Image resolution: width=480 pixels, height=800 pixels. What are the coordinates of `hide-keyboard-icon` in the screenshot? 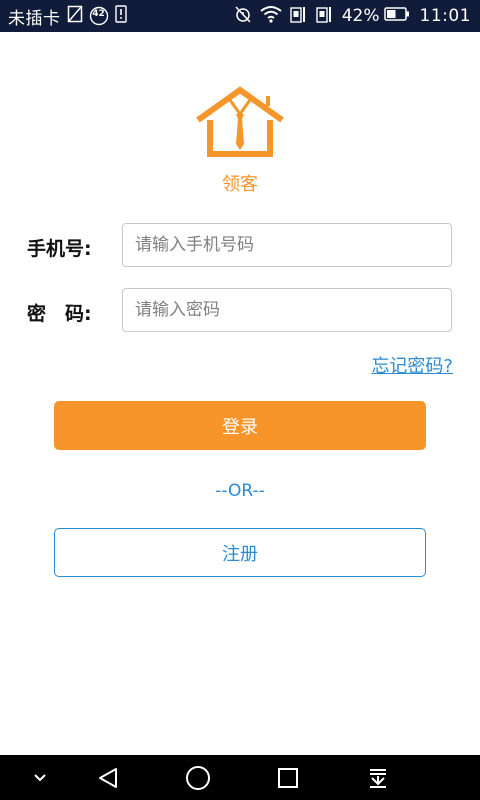 It's located at (40, 777).